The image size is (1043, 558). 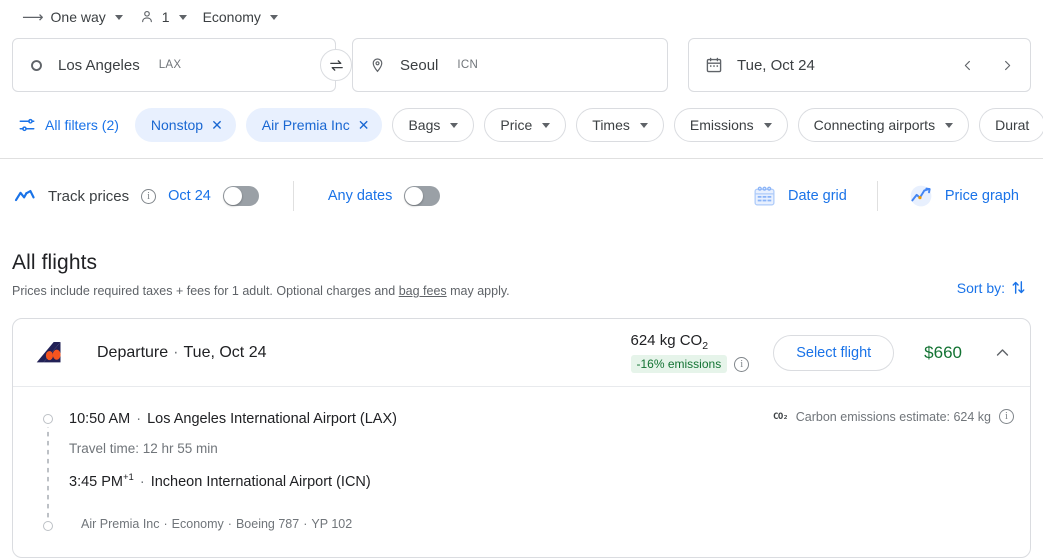 What do you see at coordinates (1018, 287) in the screenshot?
I see `sort-arrows-icon` at bounding box center [1018, 287].